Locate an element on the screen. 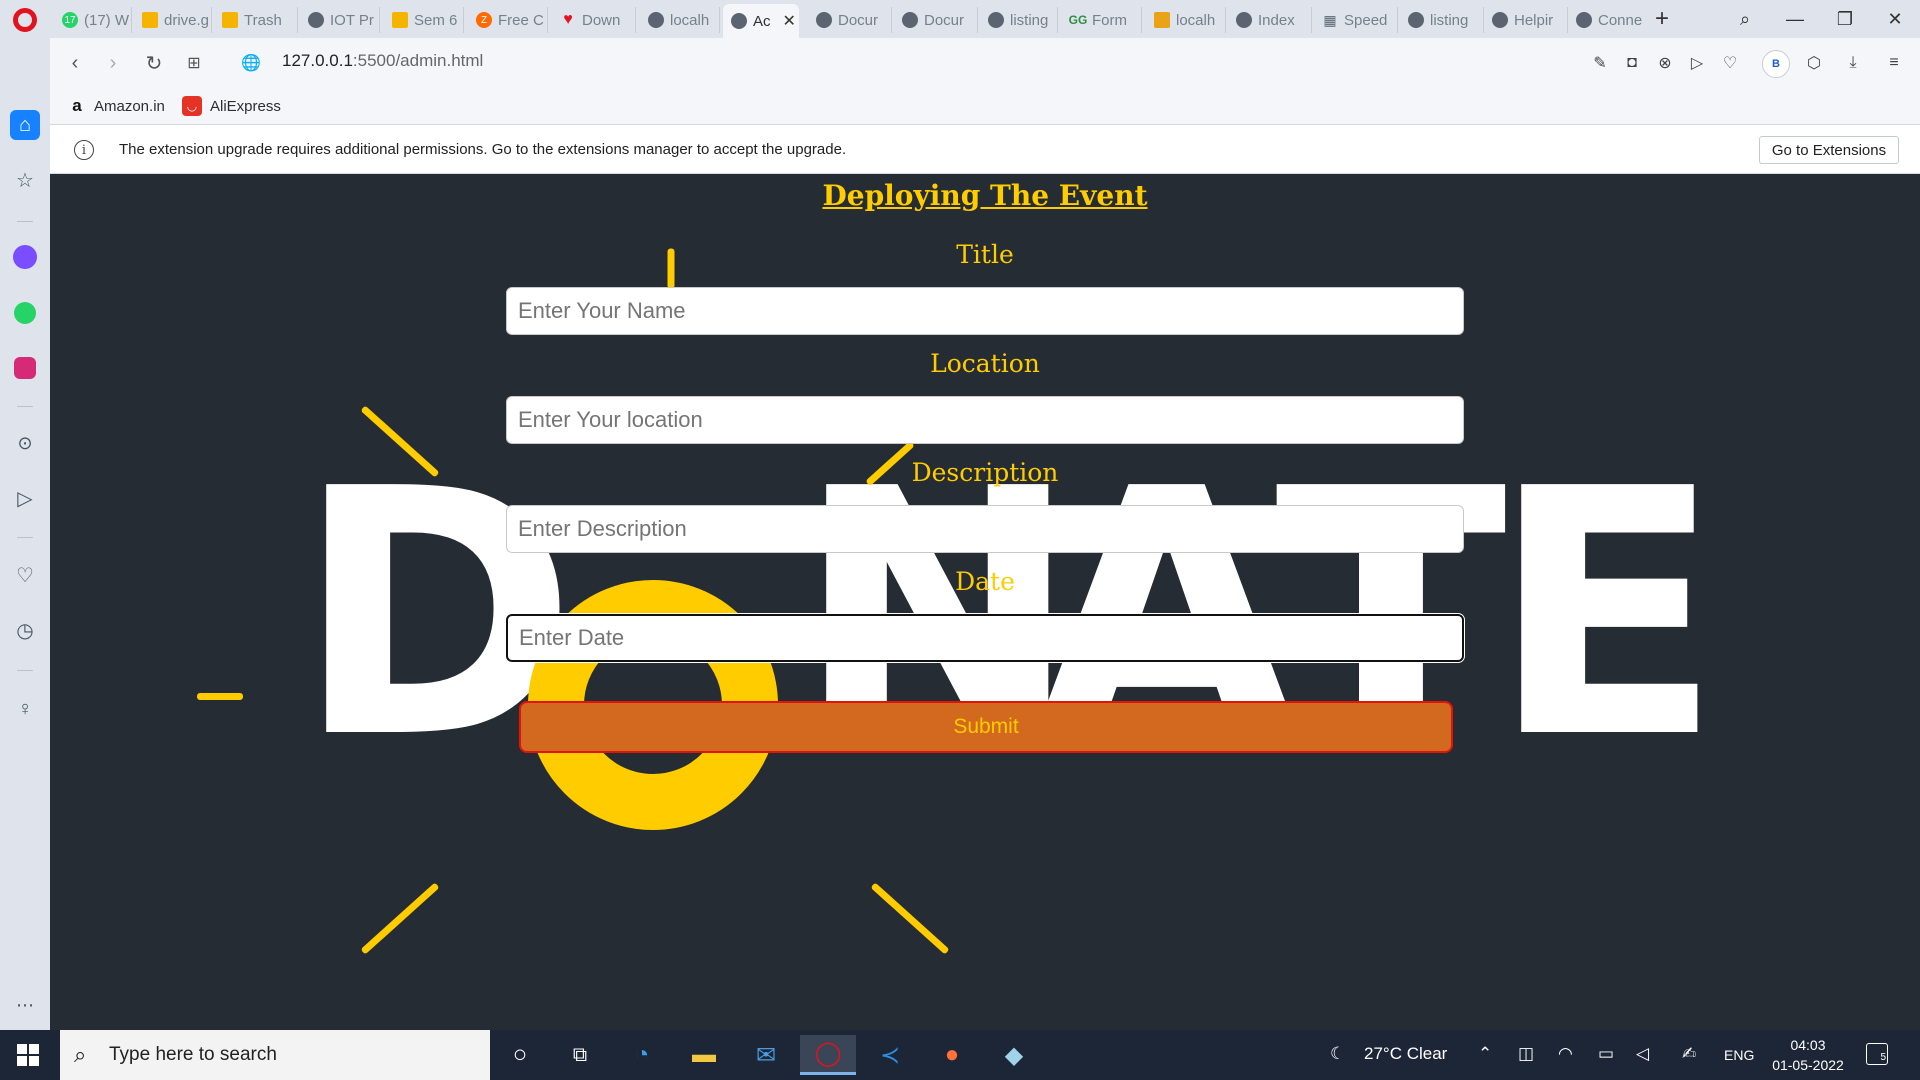 This screenshot has width=1920, height=1080. description-input is located at coordinates (985, 529).